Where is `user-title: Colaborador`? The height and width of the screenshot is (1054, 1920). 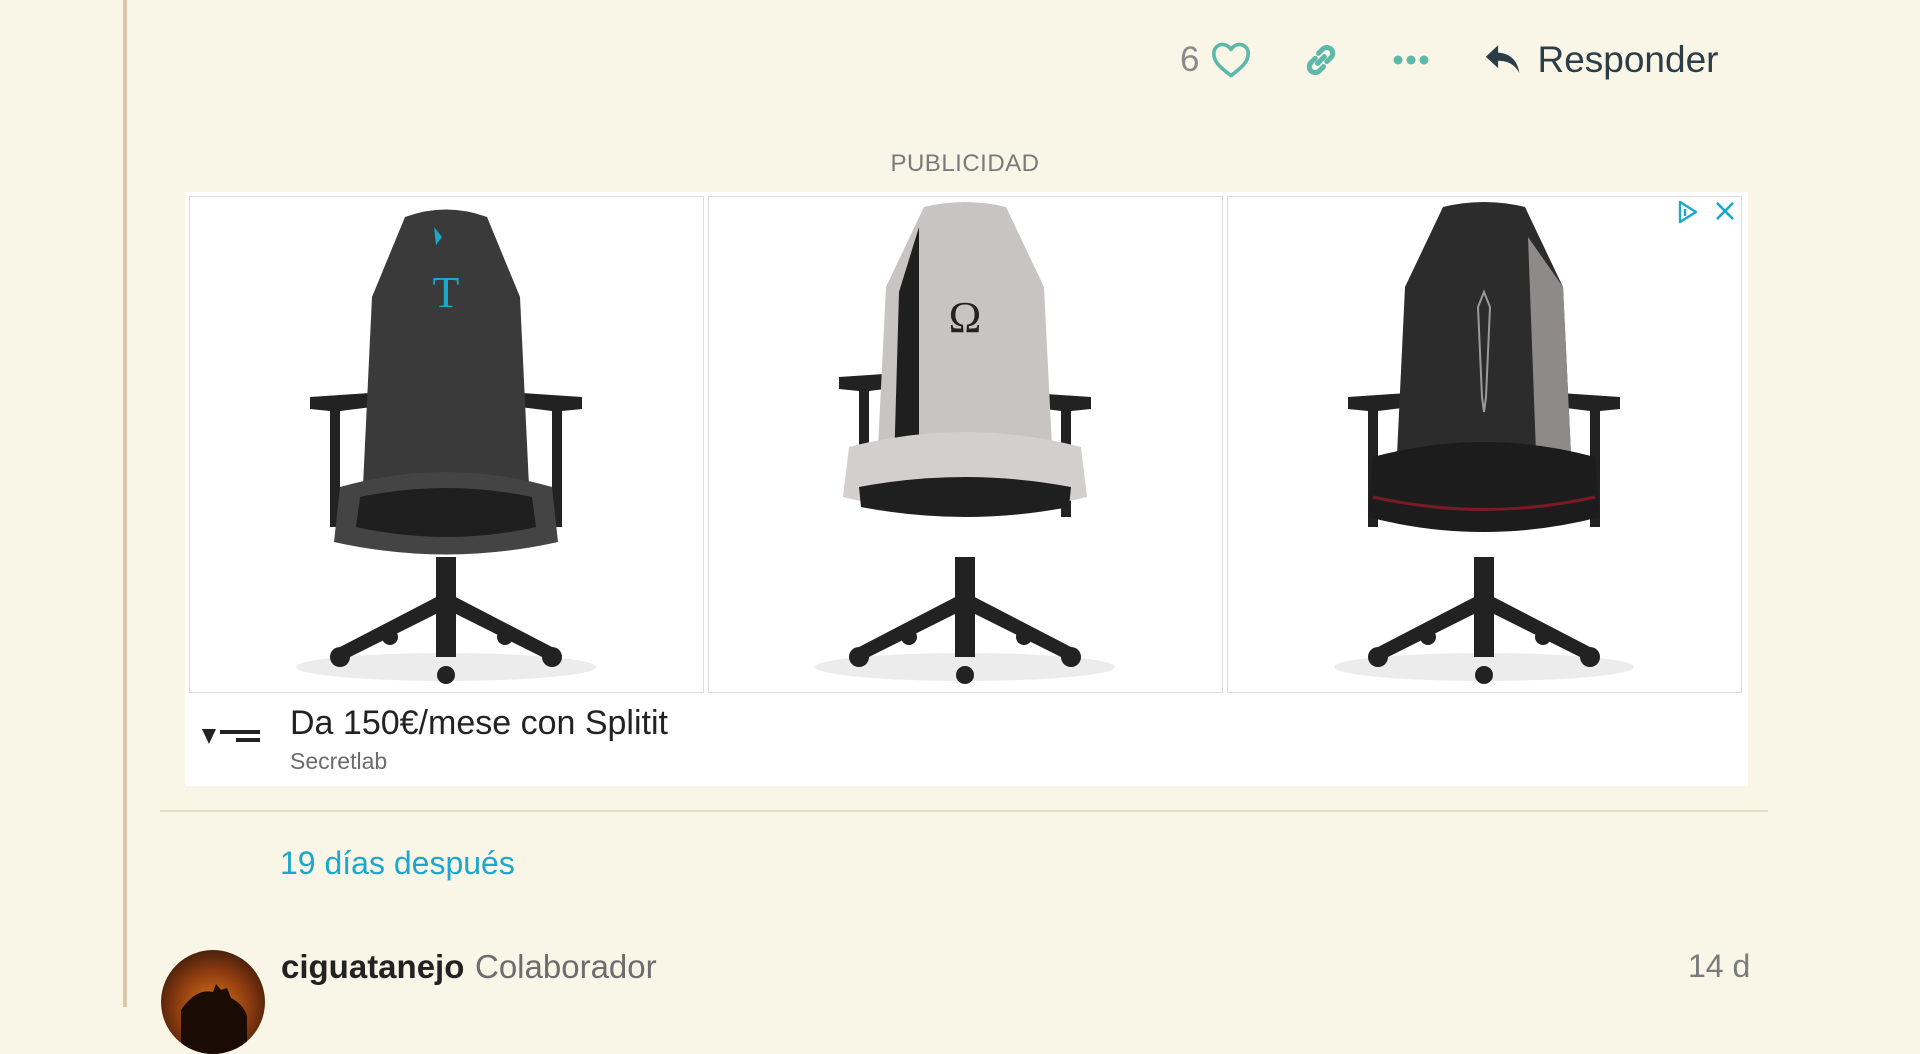 user-title: Colaborador is located at coordinates (566, 966).